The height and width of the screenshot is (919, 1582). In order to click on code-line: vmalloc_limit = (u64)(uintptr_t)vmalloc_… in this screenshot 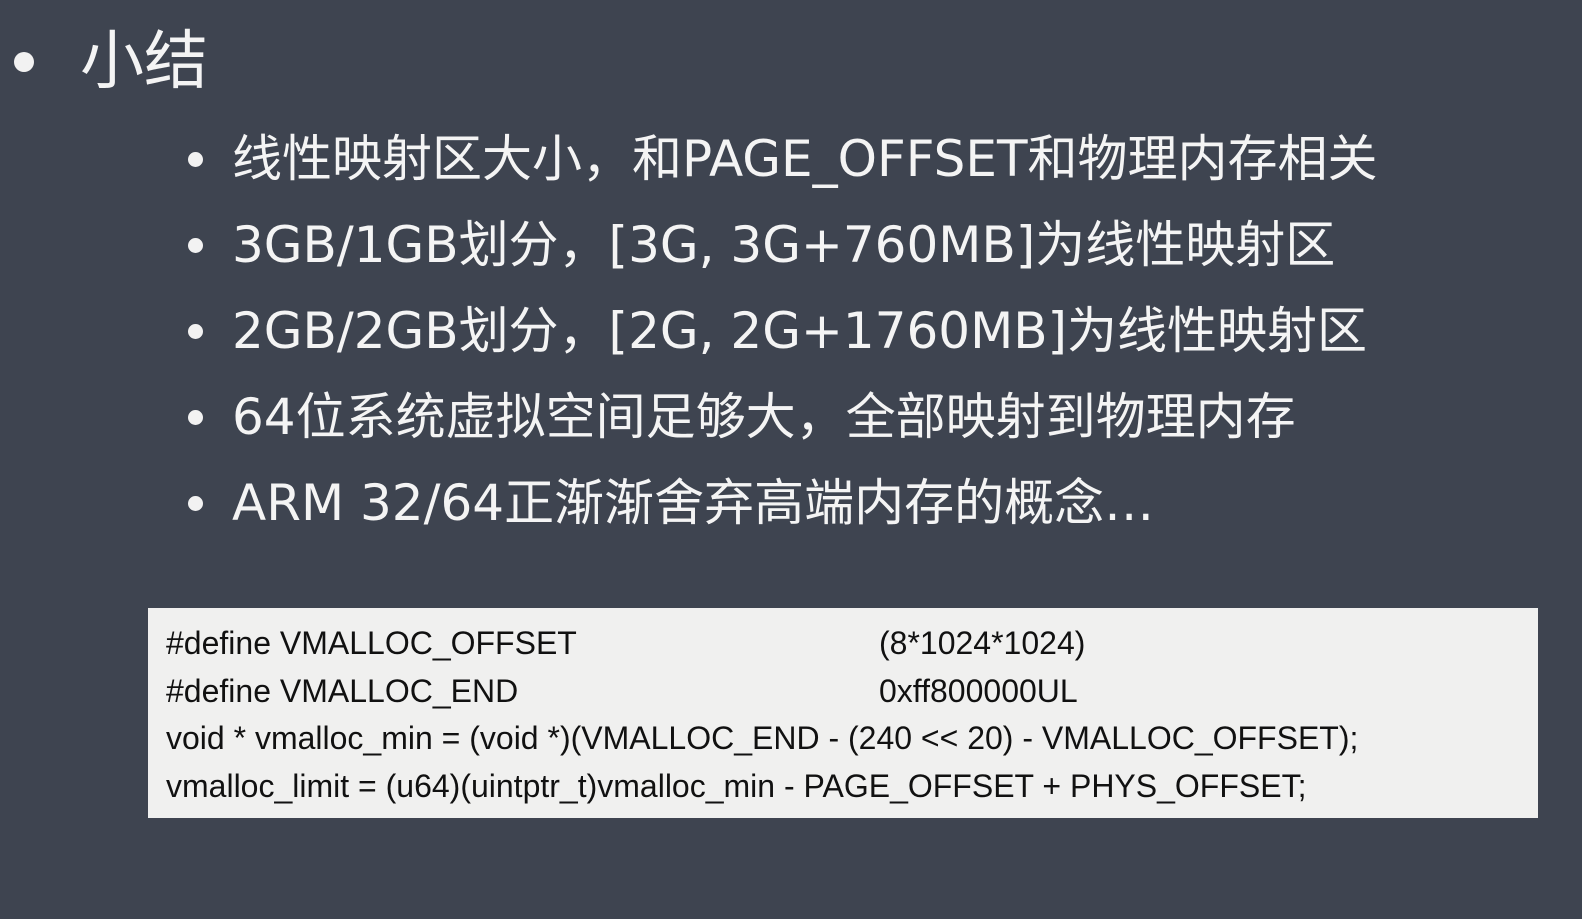, I will do `click(843, 787)`.